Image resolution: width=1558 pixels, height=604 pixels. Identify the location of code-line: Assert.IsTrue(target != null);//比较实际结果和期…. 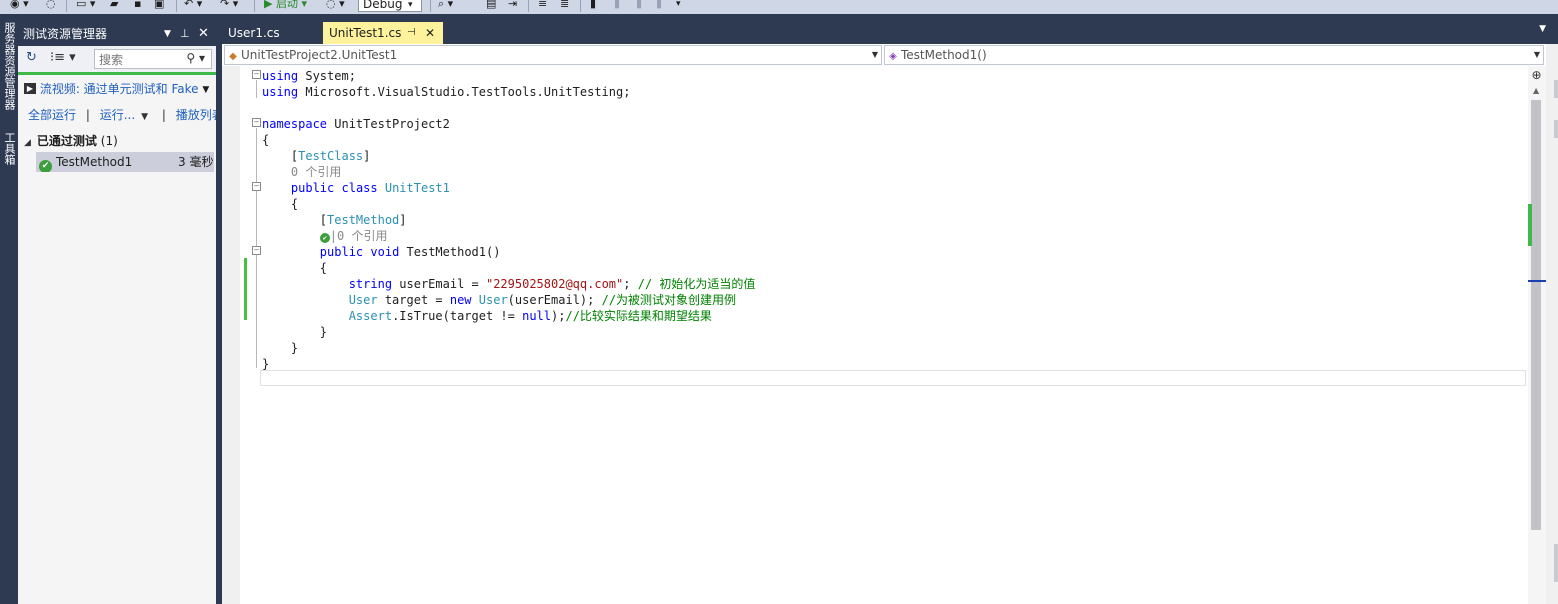
(530, 316).